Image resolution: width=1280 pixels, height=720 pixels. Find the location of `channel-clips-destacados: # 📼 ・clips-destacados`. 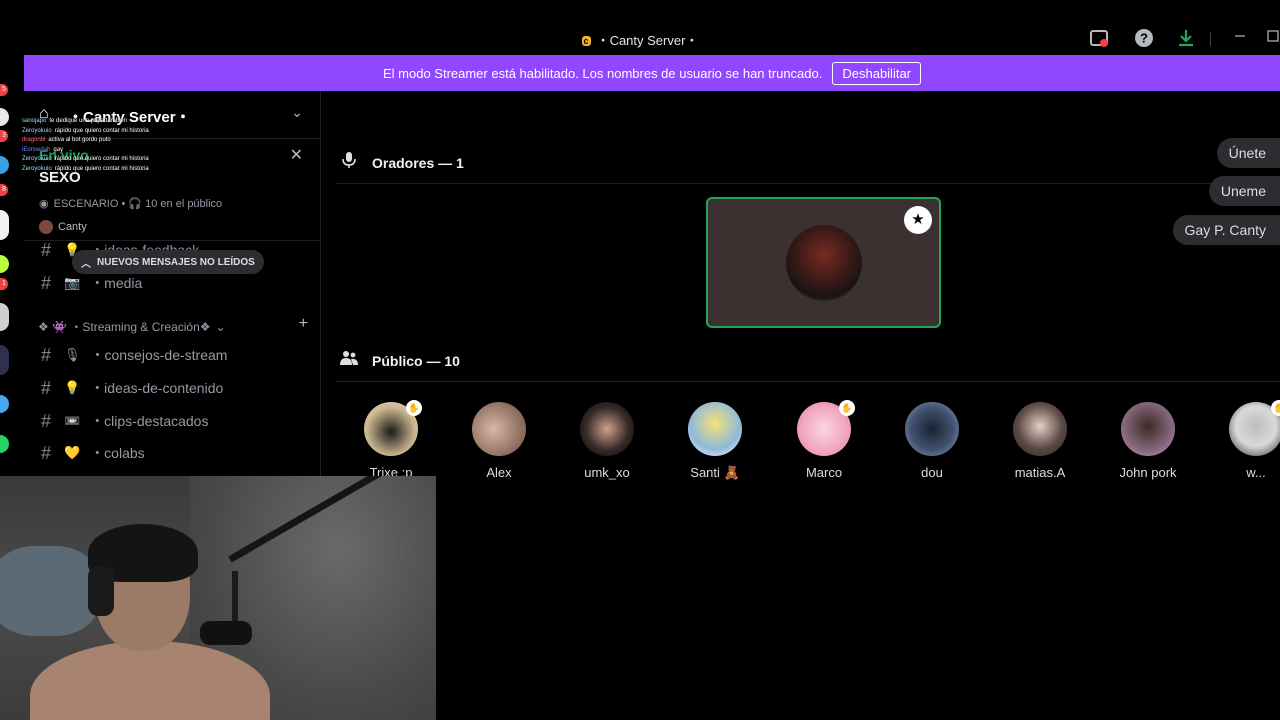

channel-clips-destacados: # 📼 ・clips-destacados is located at coordinates (173, 421).